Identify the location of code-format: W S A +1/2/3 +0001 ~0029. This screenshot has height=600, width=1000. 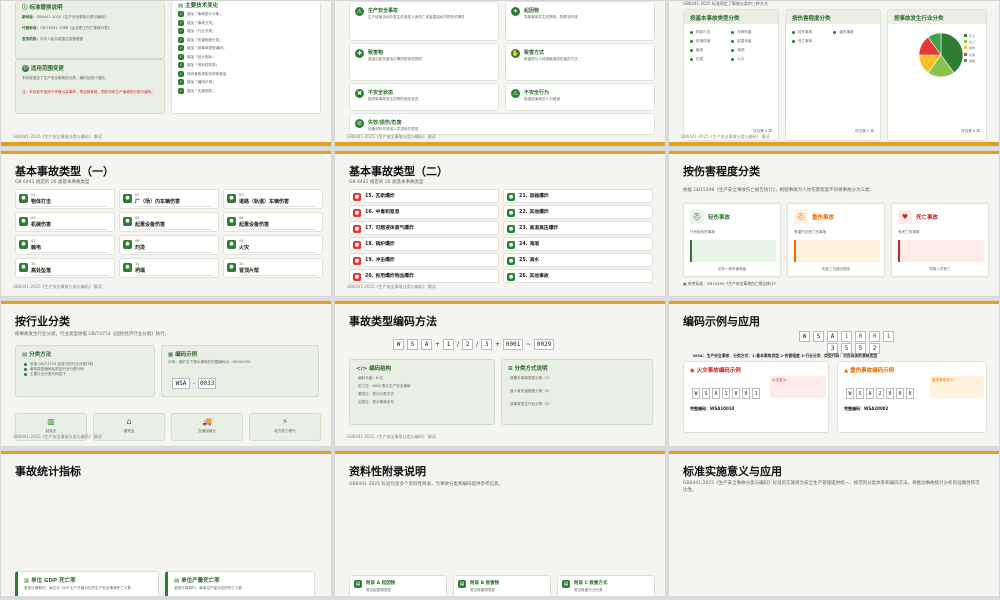
(475, 340).